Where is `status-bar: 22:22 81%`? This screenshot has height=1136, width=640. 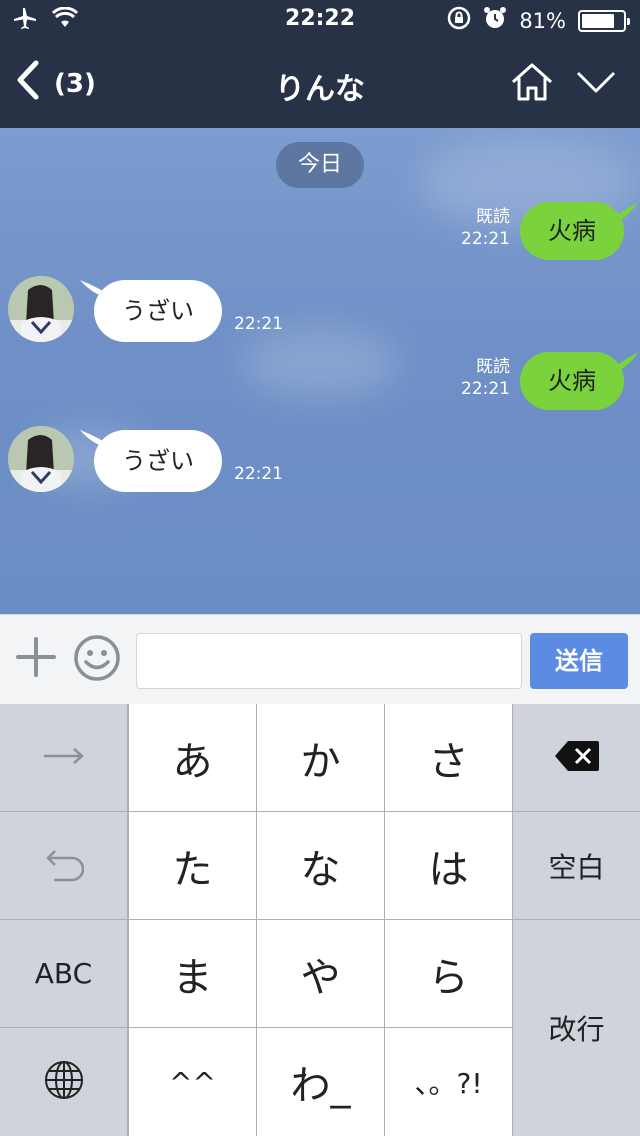
status-bar: 22:22 81% is located at coordinates (320, 20).